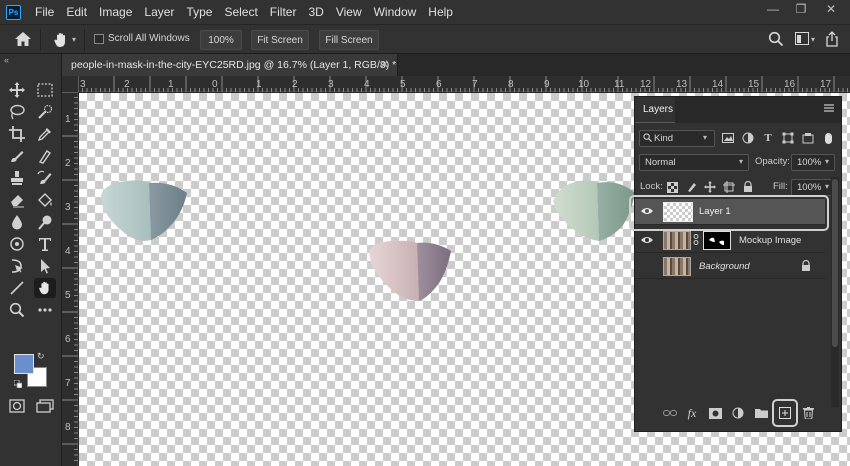 This screenshot has width=850, height=466. What do you see at coordinates (45, 406) in the screenshot?
I see `screen-mode-icon` at bounding box center [45, 406].